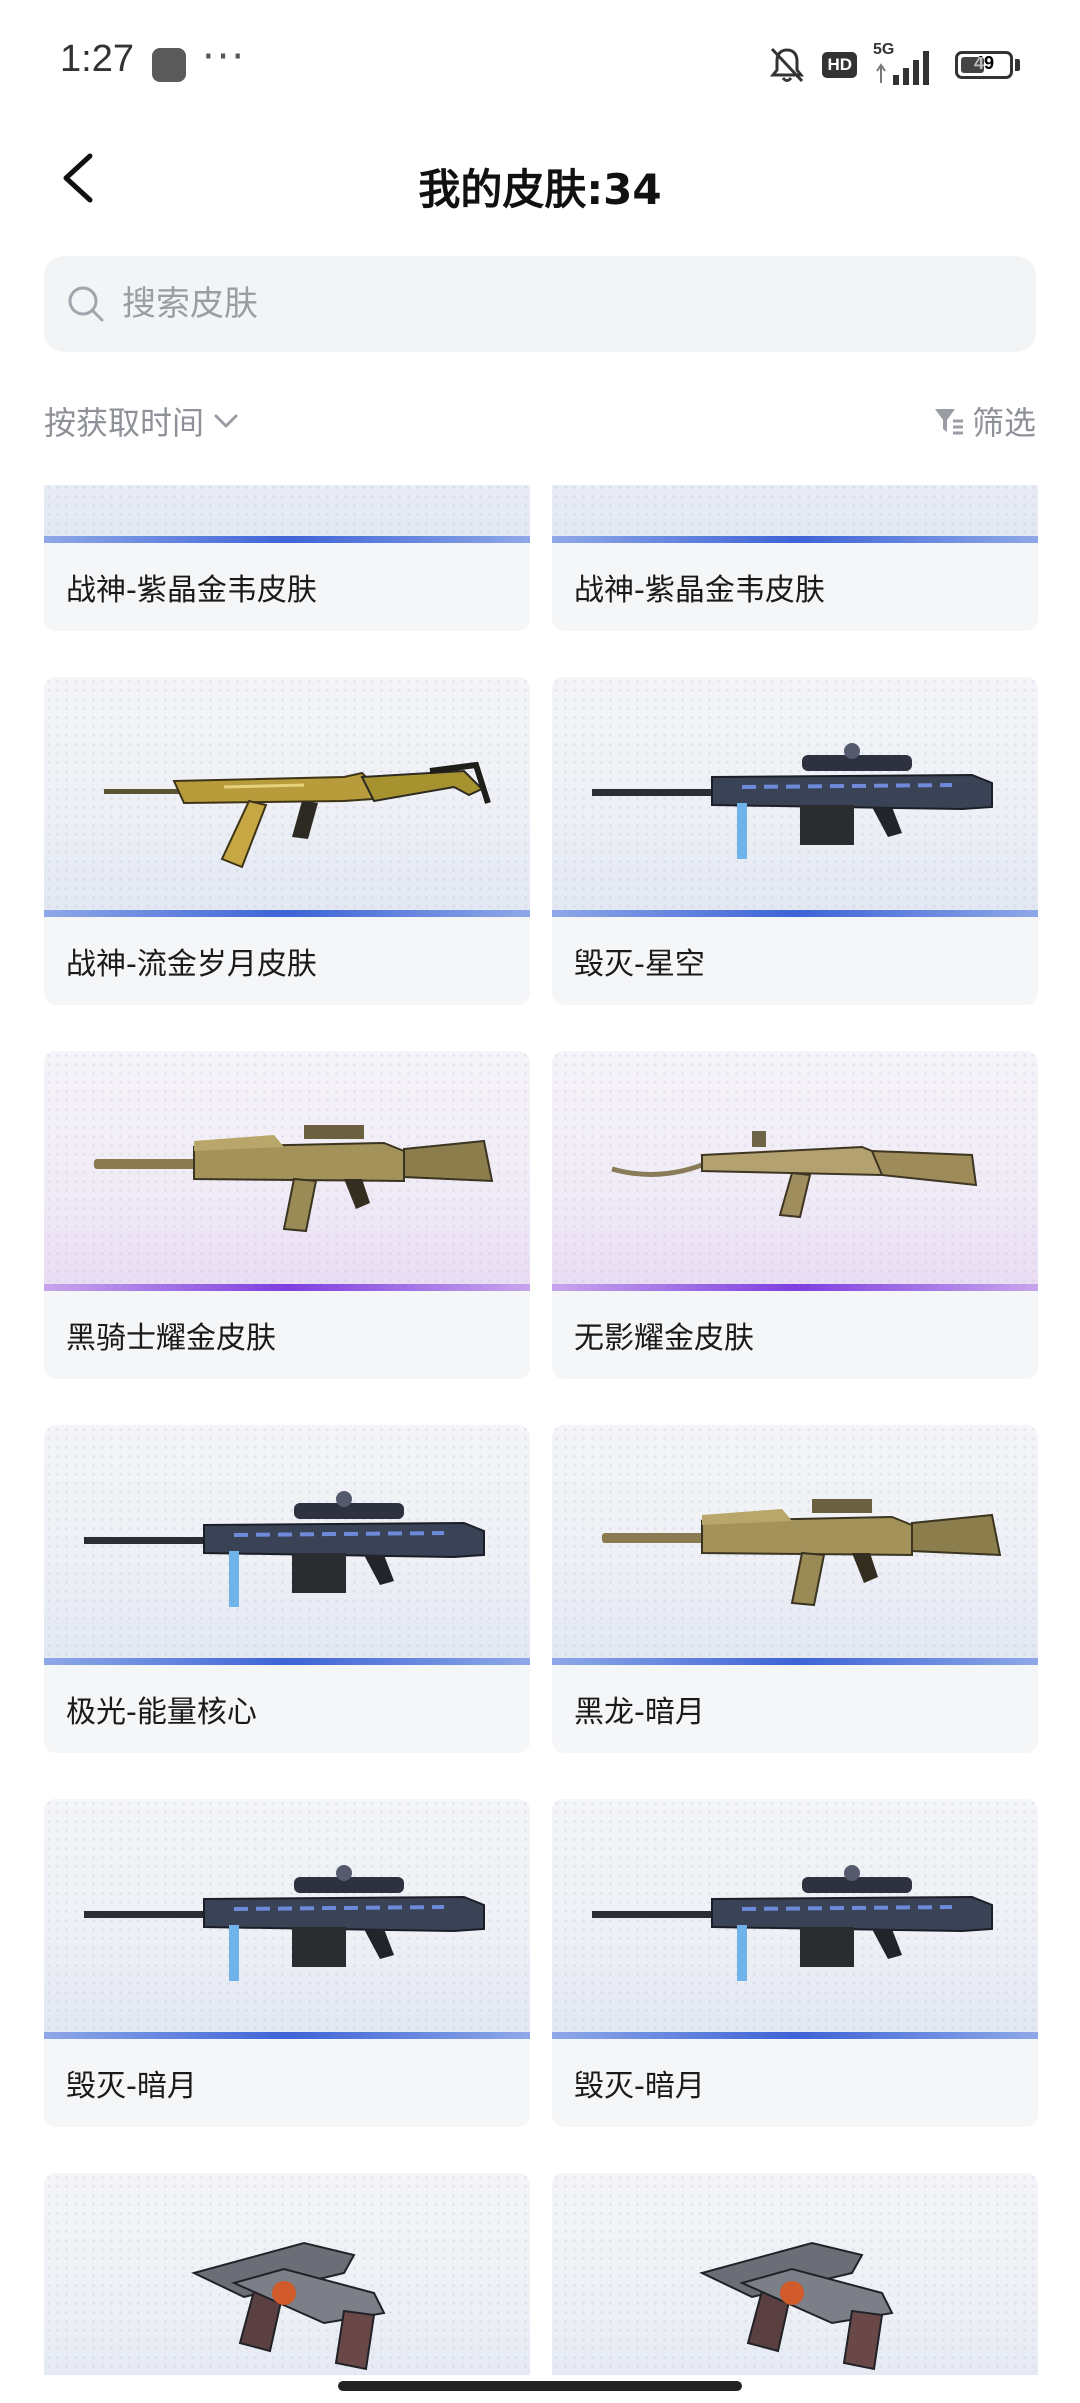 Image resolution: width=1080 pixels, height=2403 pixels. Describe the element at coordinates (161, 1712) in the screenshot. I see `skin-name: 极光-能量核心` at that location.